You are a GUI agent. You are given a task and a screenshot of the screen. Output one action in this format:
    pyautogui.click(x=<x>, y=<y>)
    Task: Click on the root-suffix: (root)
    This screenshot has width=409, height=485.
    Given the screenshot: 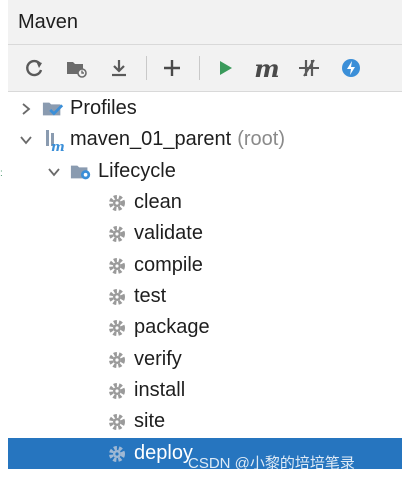 What is the action you would take?
    pyautogui.click(x=261, y=139)
    